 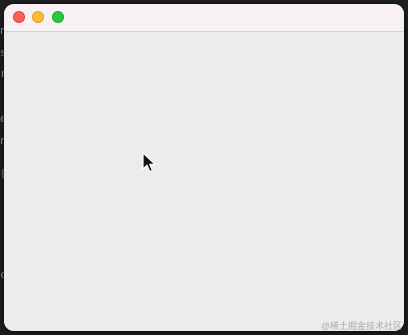 What do you see at coordinates (361, 326) in the screenshot?
I see `watermark-text: @稀土掘金技术社区` at bounding box center [361, 326].